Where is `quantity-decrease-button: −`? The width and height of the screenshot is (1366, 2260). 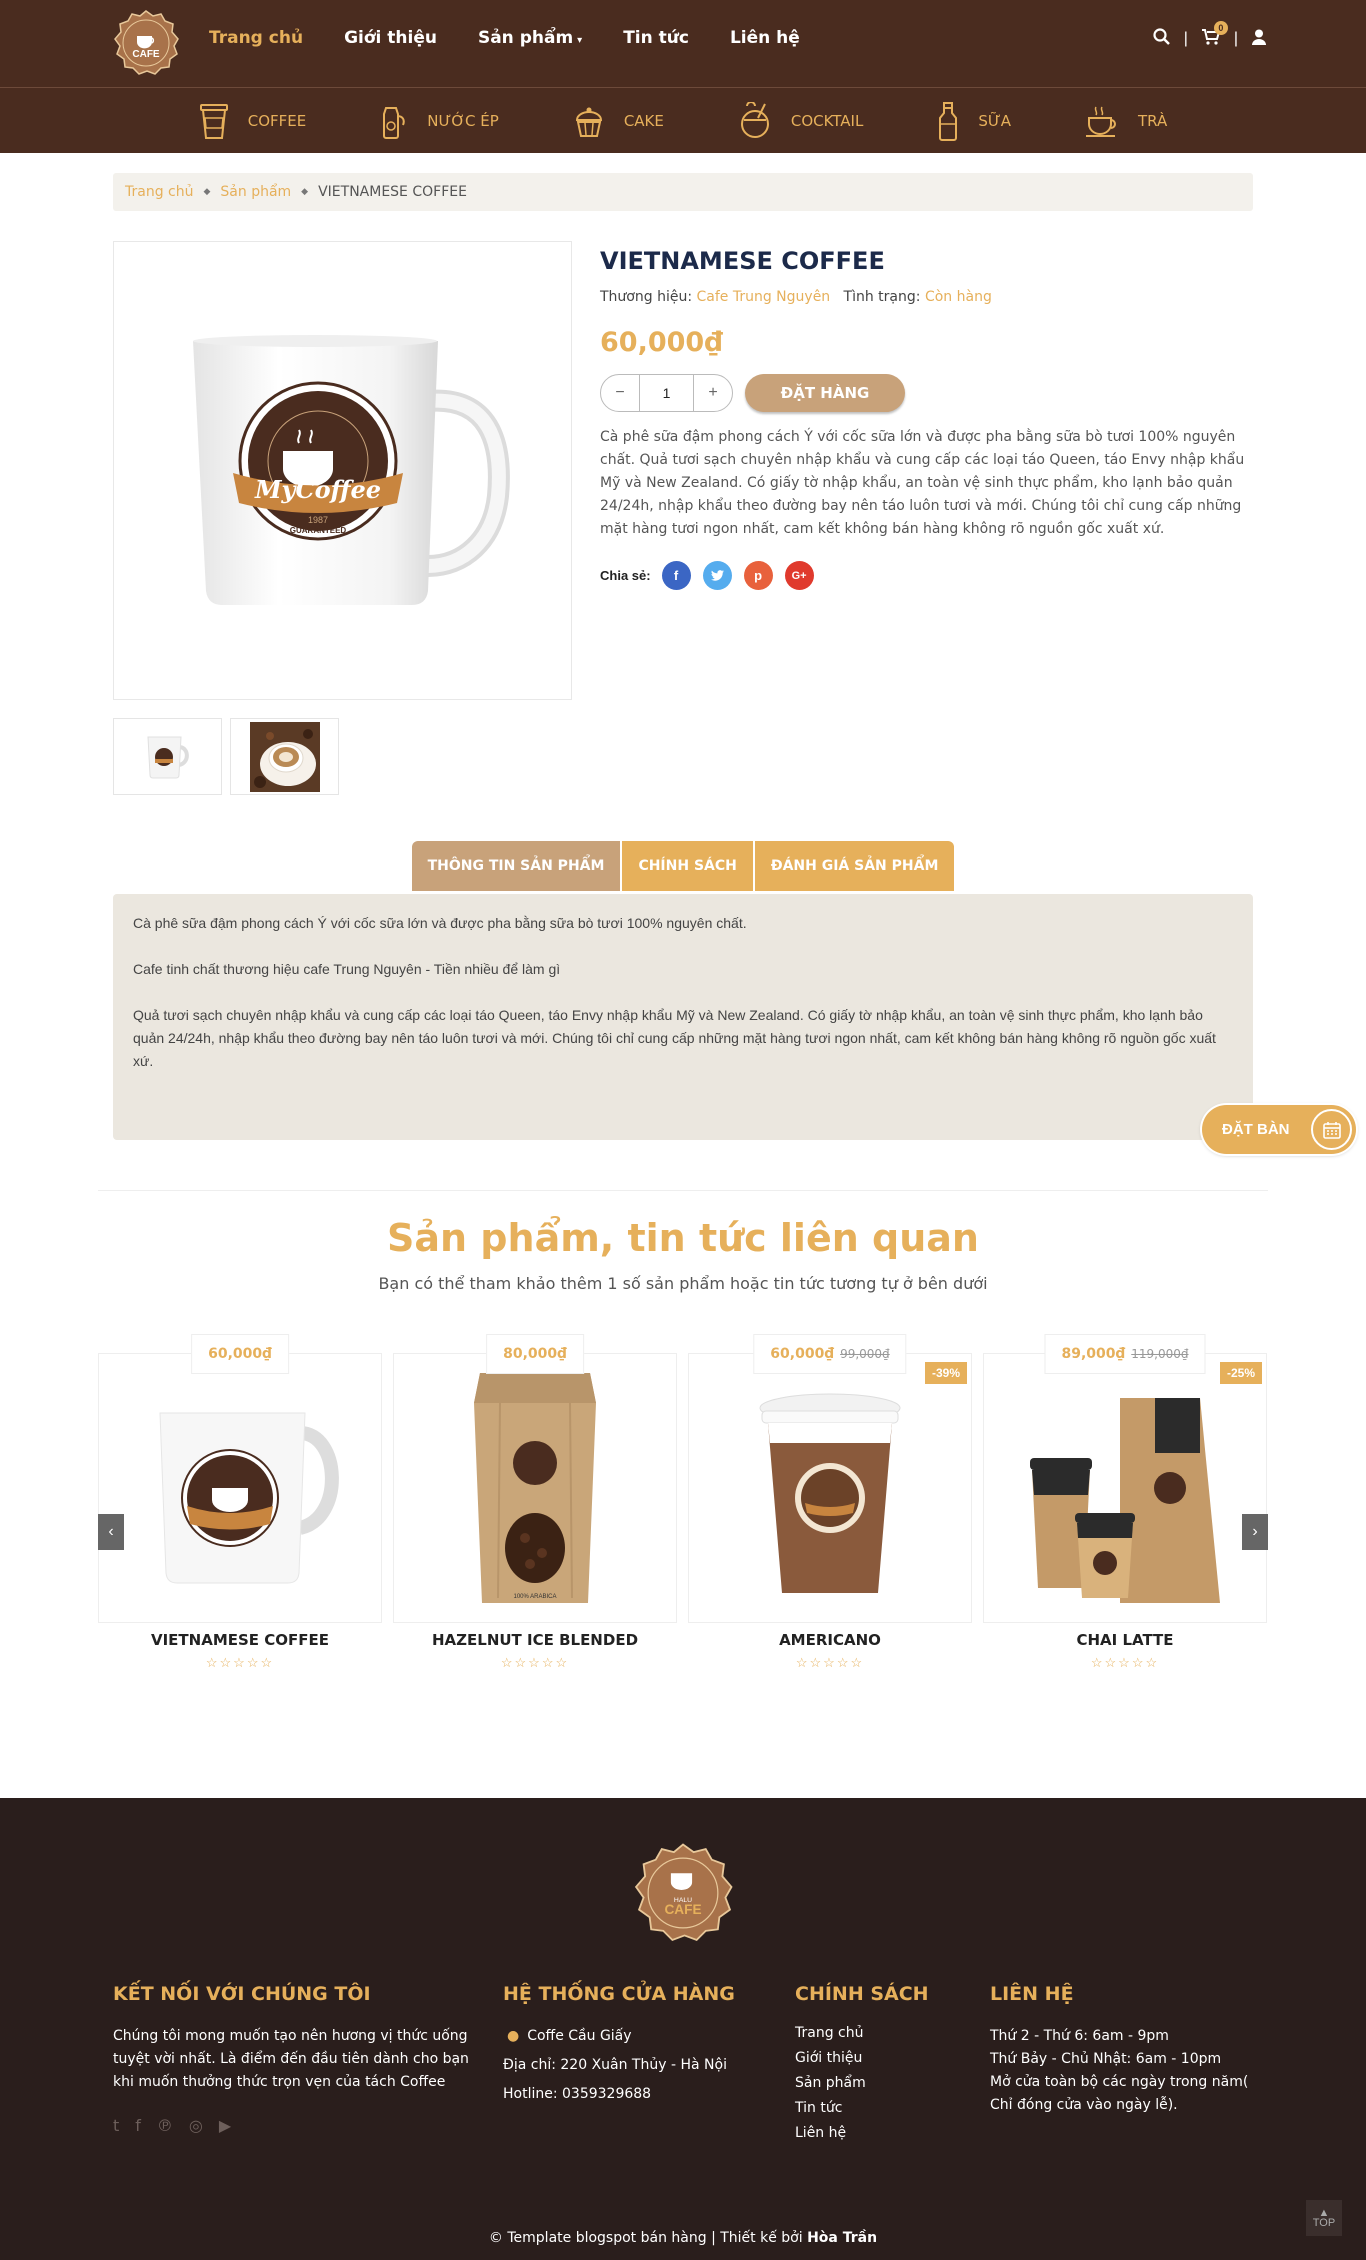 quantity-decrease-button: − is located at coordinates (620, 393).